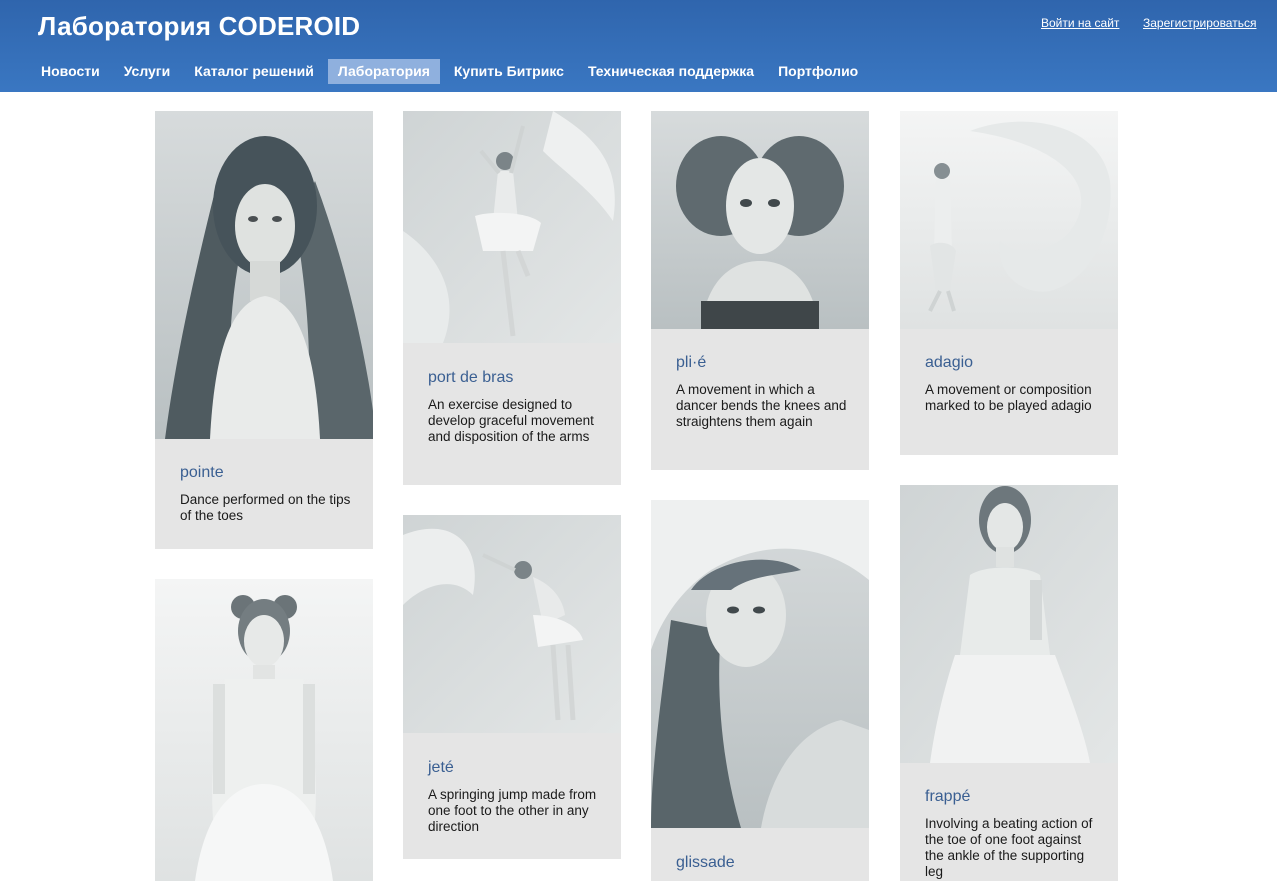 The image size is (1277, 881). What do you see at coordinates (202, 473) in the screenshot?
I see `card-title: pointe` at bounding box center [202, 473].